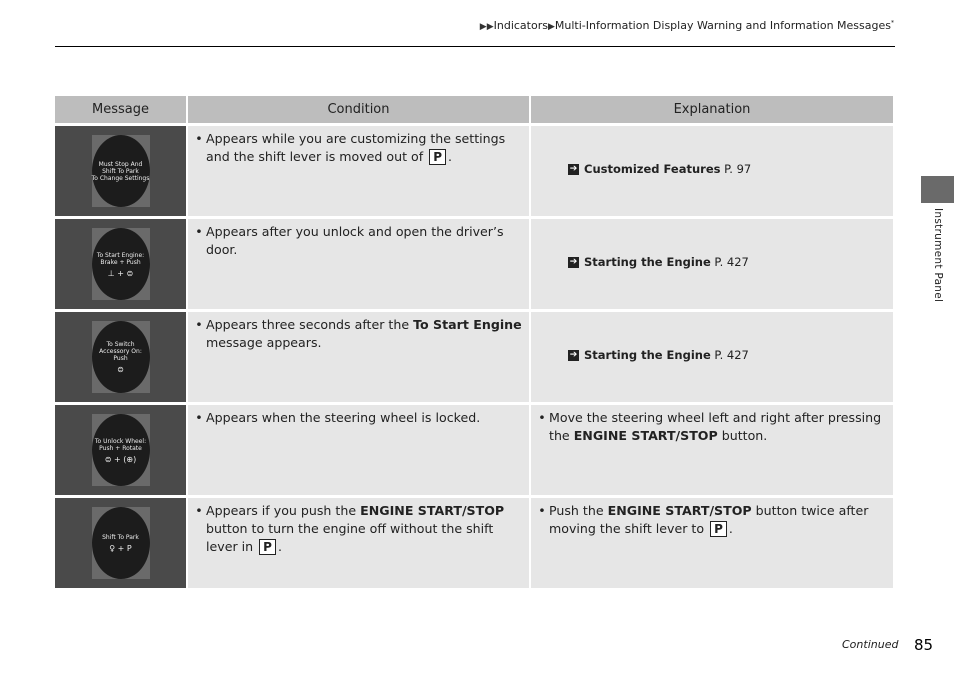  Describe the element at coordinates (475, 46) in the screenshot. I see `header-rule` at that location.